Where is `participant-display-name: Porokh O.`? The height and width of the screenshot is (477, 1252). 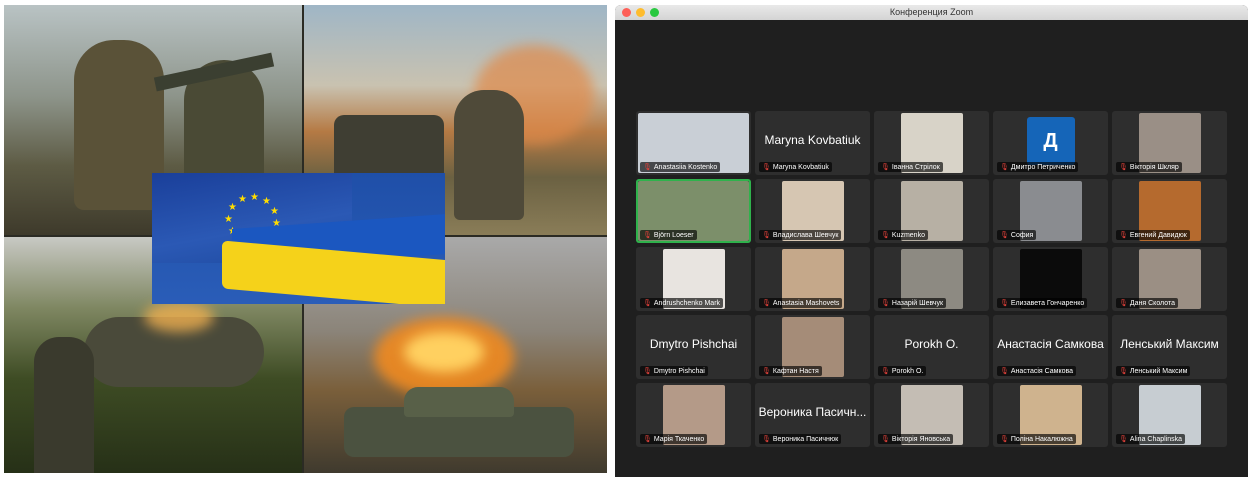
participant-display-name: Porokh O. is located at coordinates (931, 344).